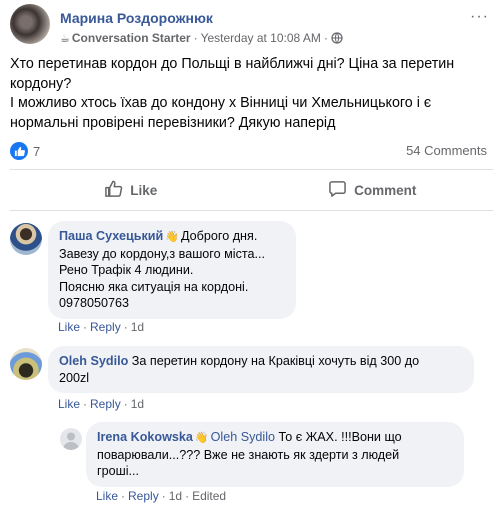  I want to click on comment-edited-label: Edited, so click(209, 496).